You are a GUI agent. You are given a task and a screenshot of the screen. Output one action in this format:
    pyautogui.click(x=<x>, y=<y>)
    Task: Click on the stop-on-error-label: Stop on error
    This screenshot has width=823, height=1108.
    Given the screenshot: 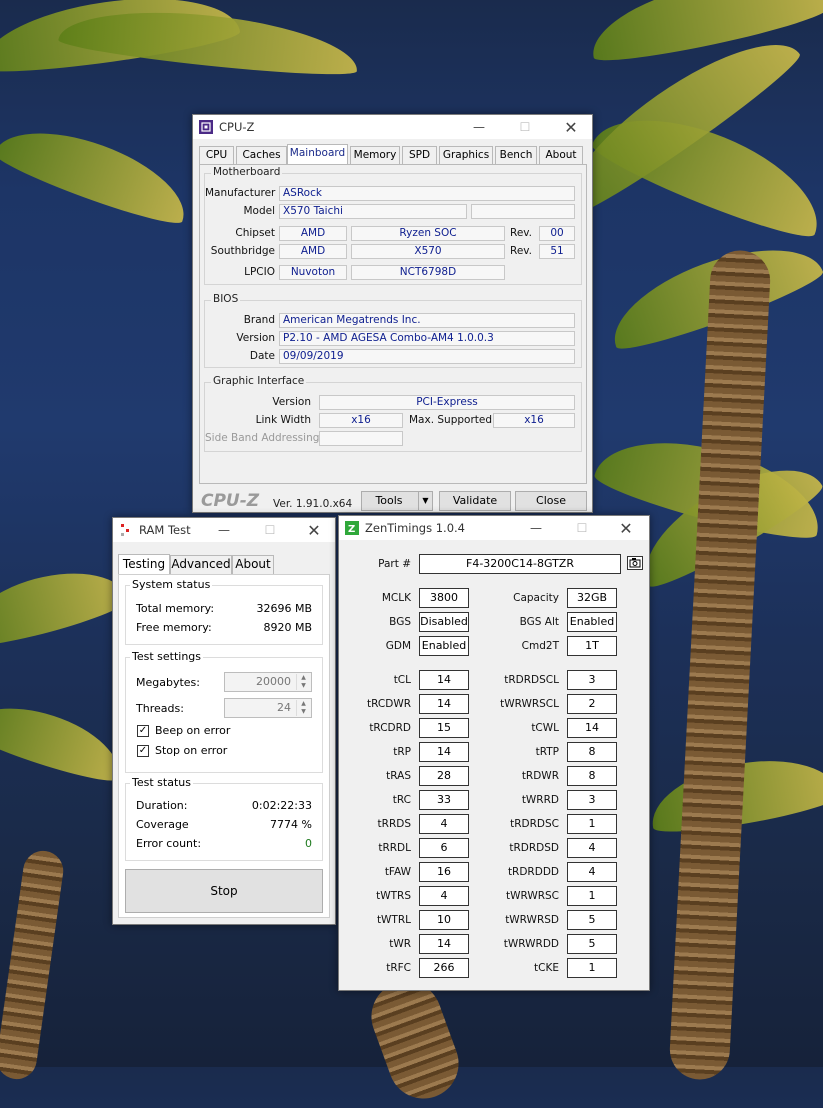 What is the action you would take?
    pyautogui.click(x=191, y=750)
    